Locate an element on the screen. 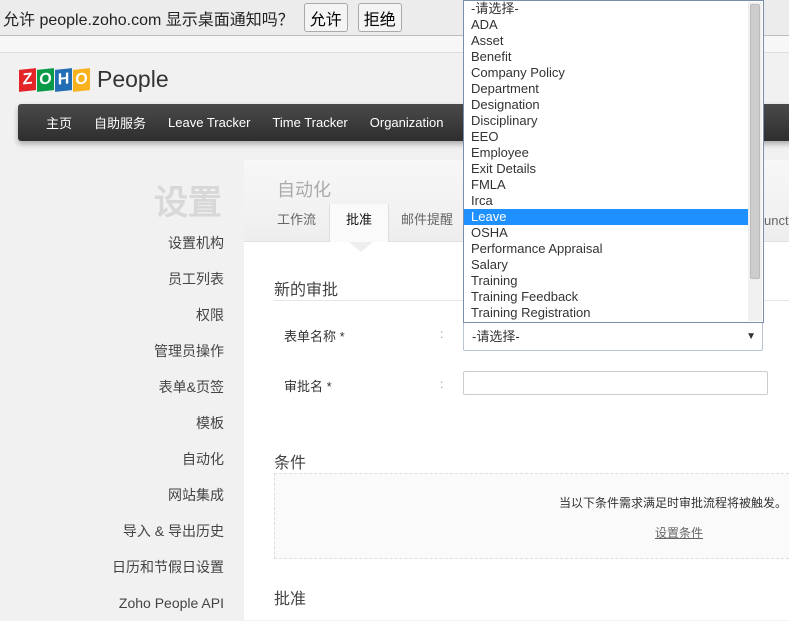 The height and width of the screenshot is (621, 789). set-condition-link: 设置条件 is located at coordinates (679, 532).